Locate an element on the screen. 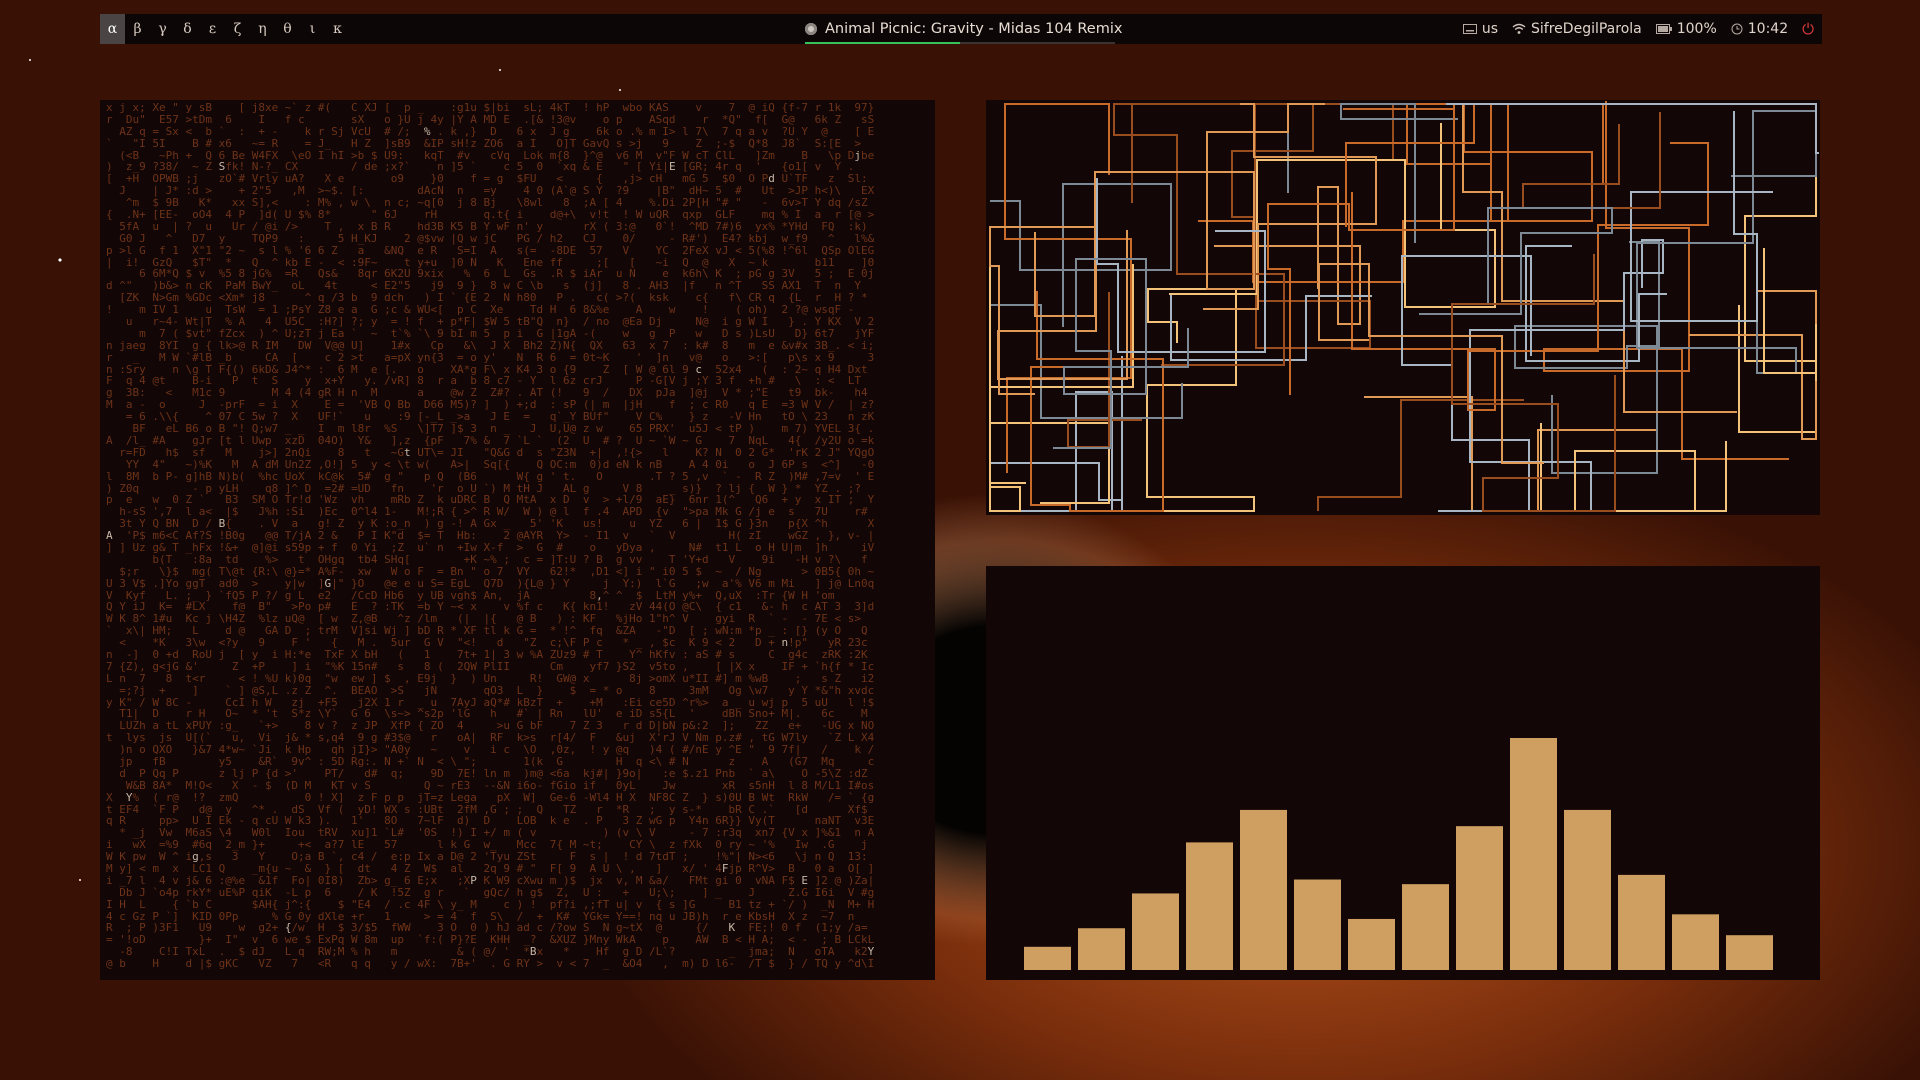 The image size is (1920, 1080). playback-progress is located at coordinates (960, 43).